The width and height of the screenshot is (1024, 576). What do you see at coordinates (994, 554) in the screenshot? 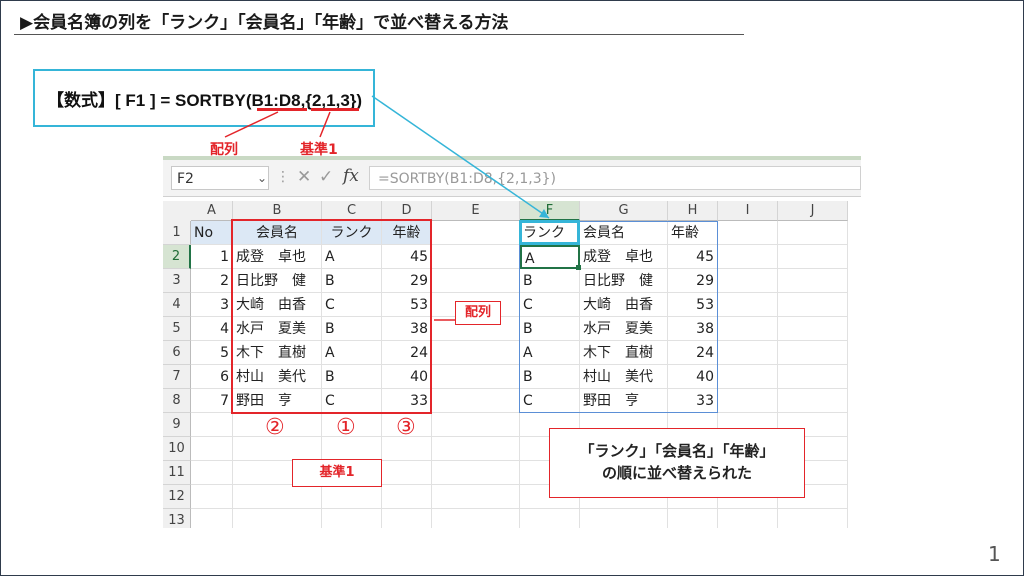
I see `slide-number: 1` at bounding box center [994, 554].